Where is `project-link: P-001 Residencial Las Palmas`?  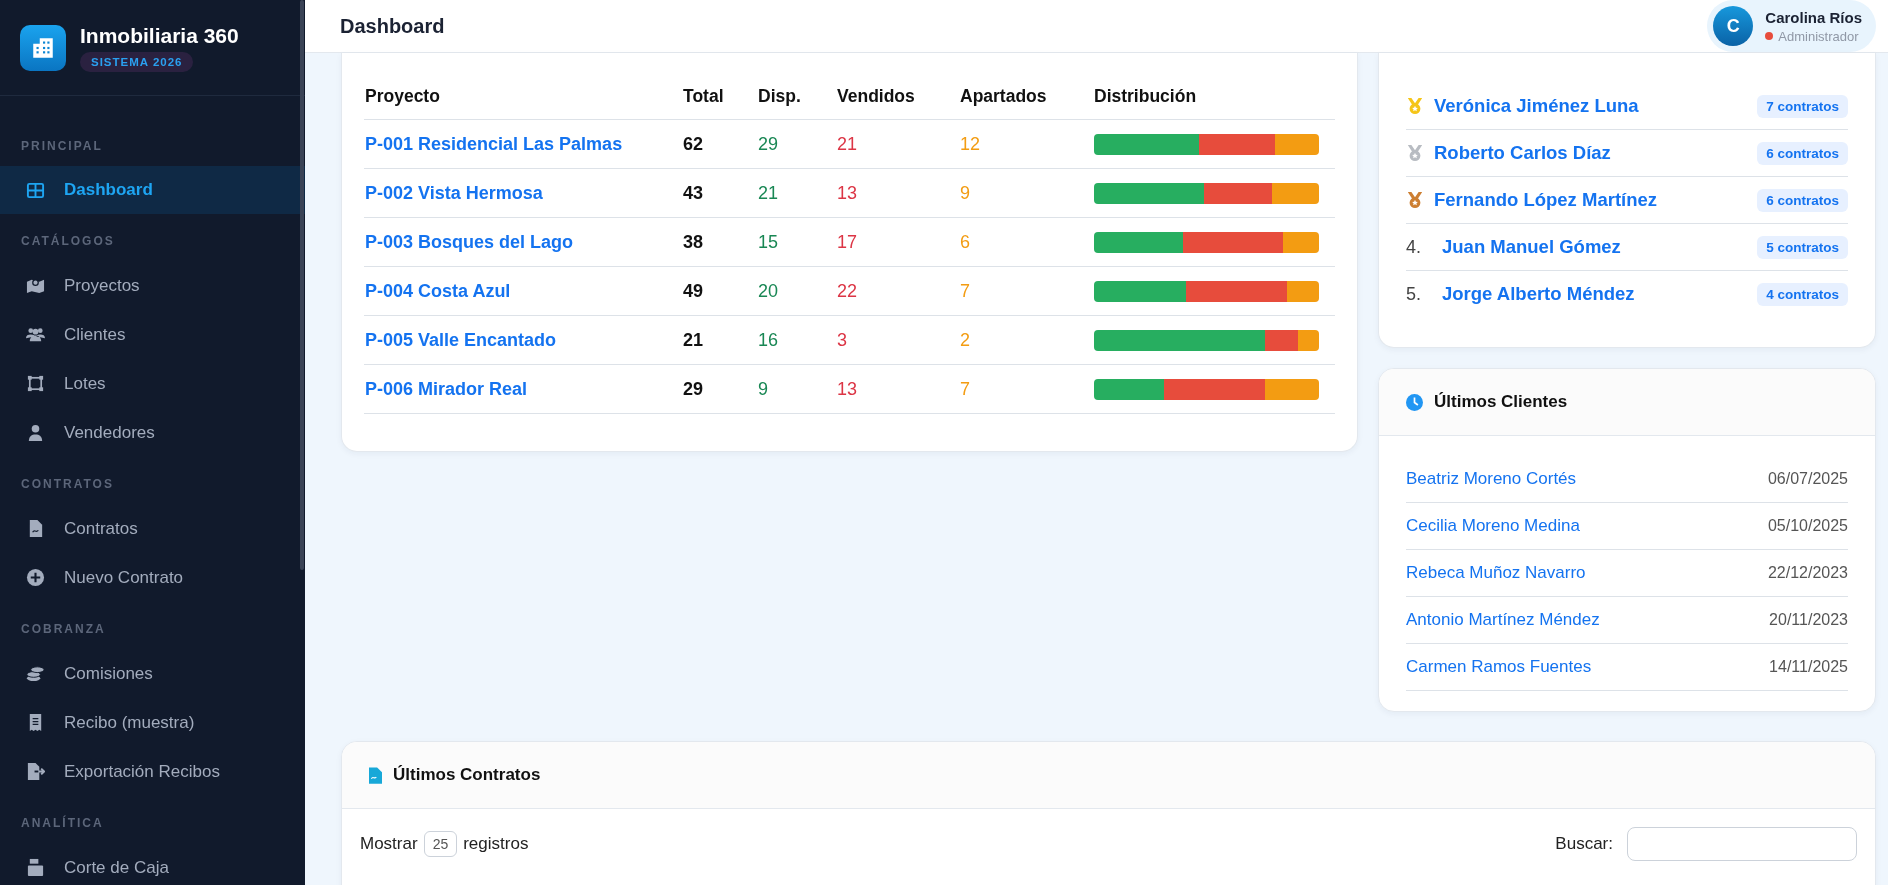 project-link: P-001 Residencial Las Palmas is located at coordinates (494, 143).